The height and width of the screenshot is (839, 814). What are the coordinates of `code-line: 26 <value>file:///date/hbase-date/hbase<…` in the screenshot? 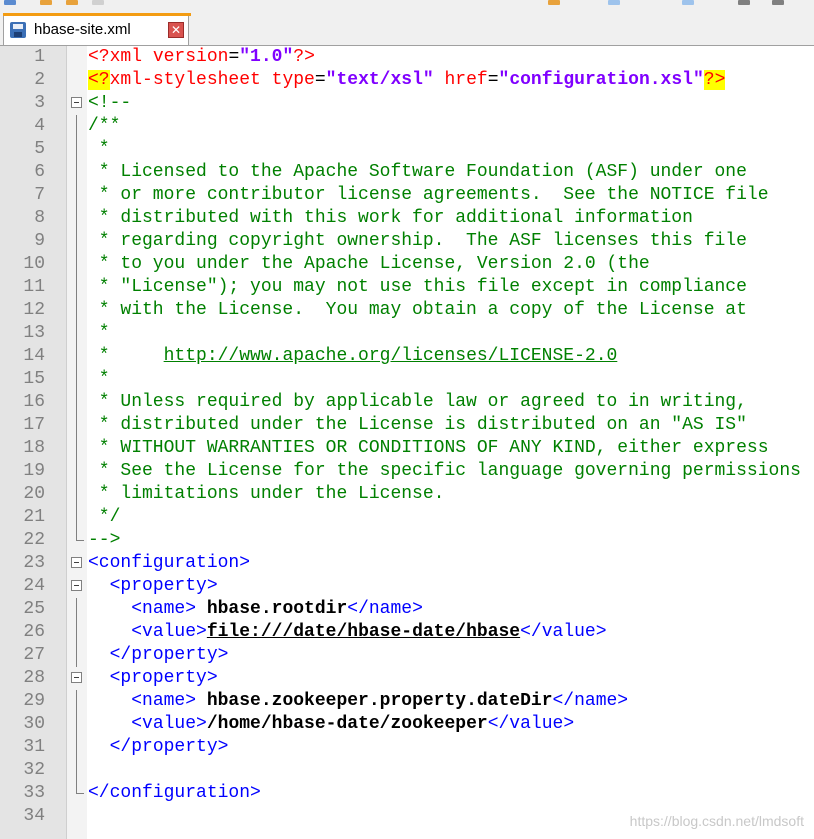 It's located at (407, 632).